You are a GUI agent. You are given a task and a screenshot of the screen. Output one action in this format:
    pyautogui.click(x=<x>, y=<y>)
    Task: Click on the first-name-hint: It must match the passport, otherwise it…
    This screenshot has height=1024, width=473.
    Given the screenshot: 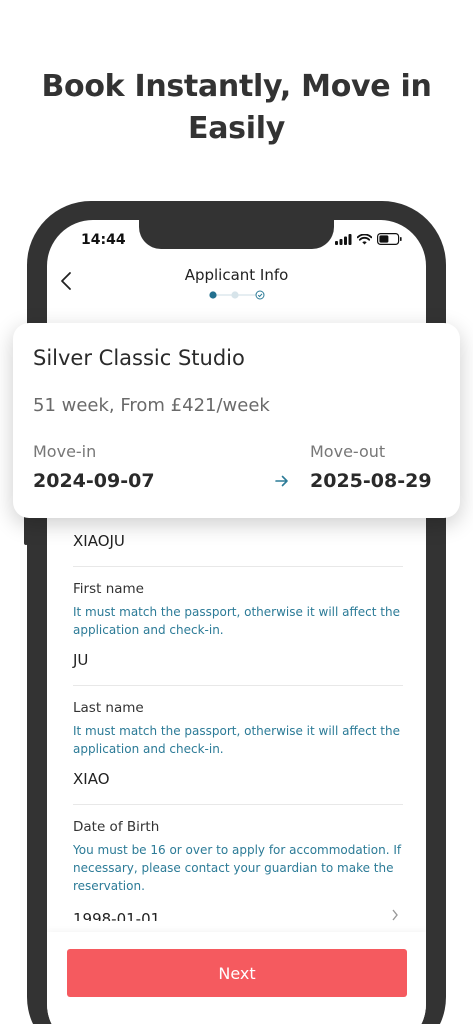 What is the action you would take?
    pyautogui.click(x=236, y=621)
    